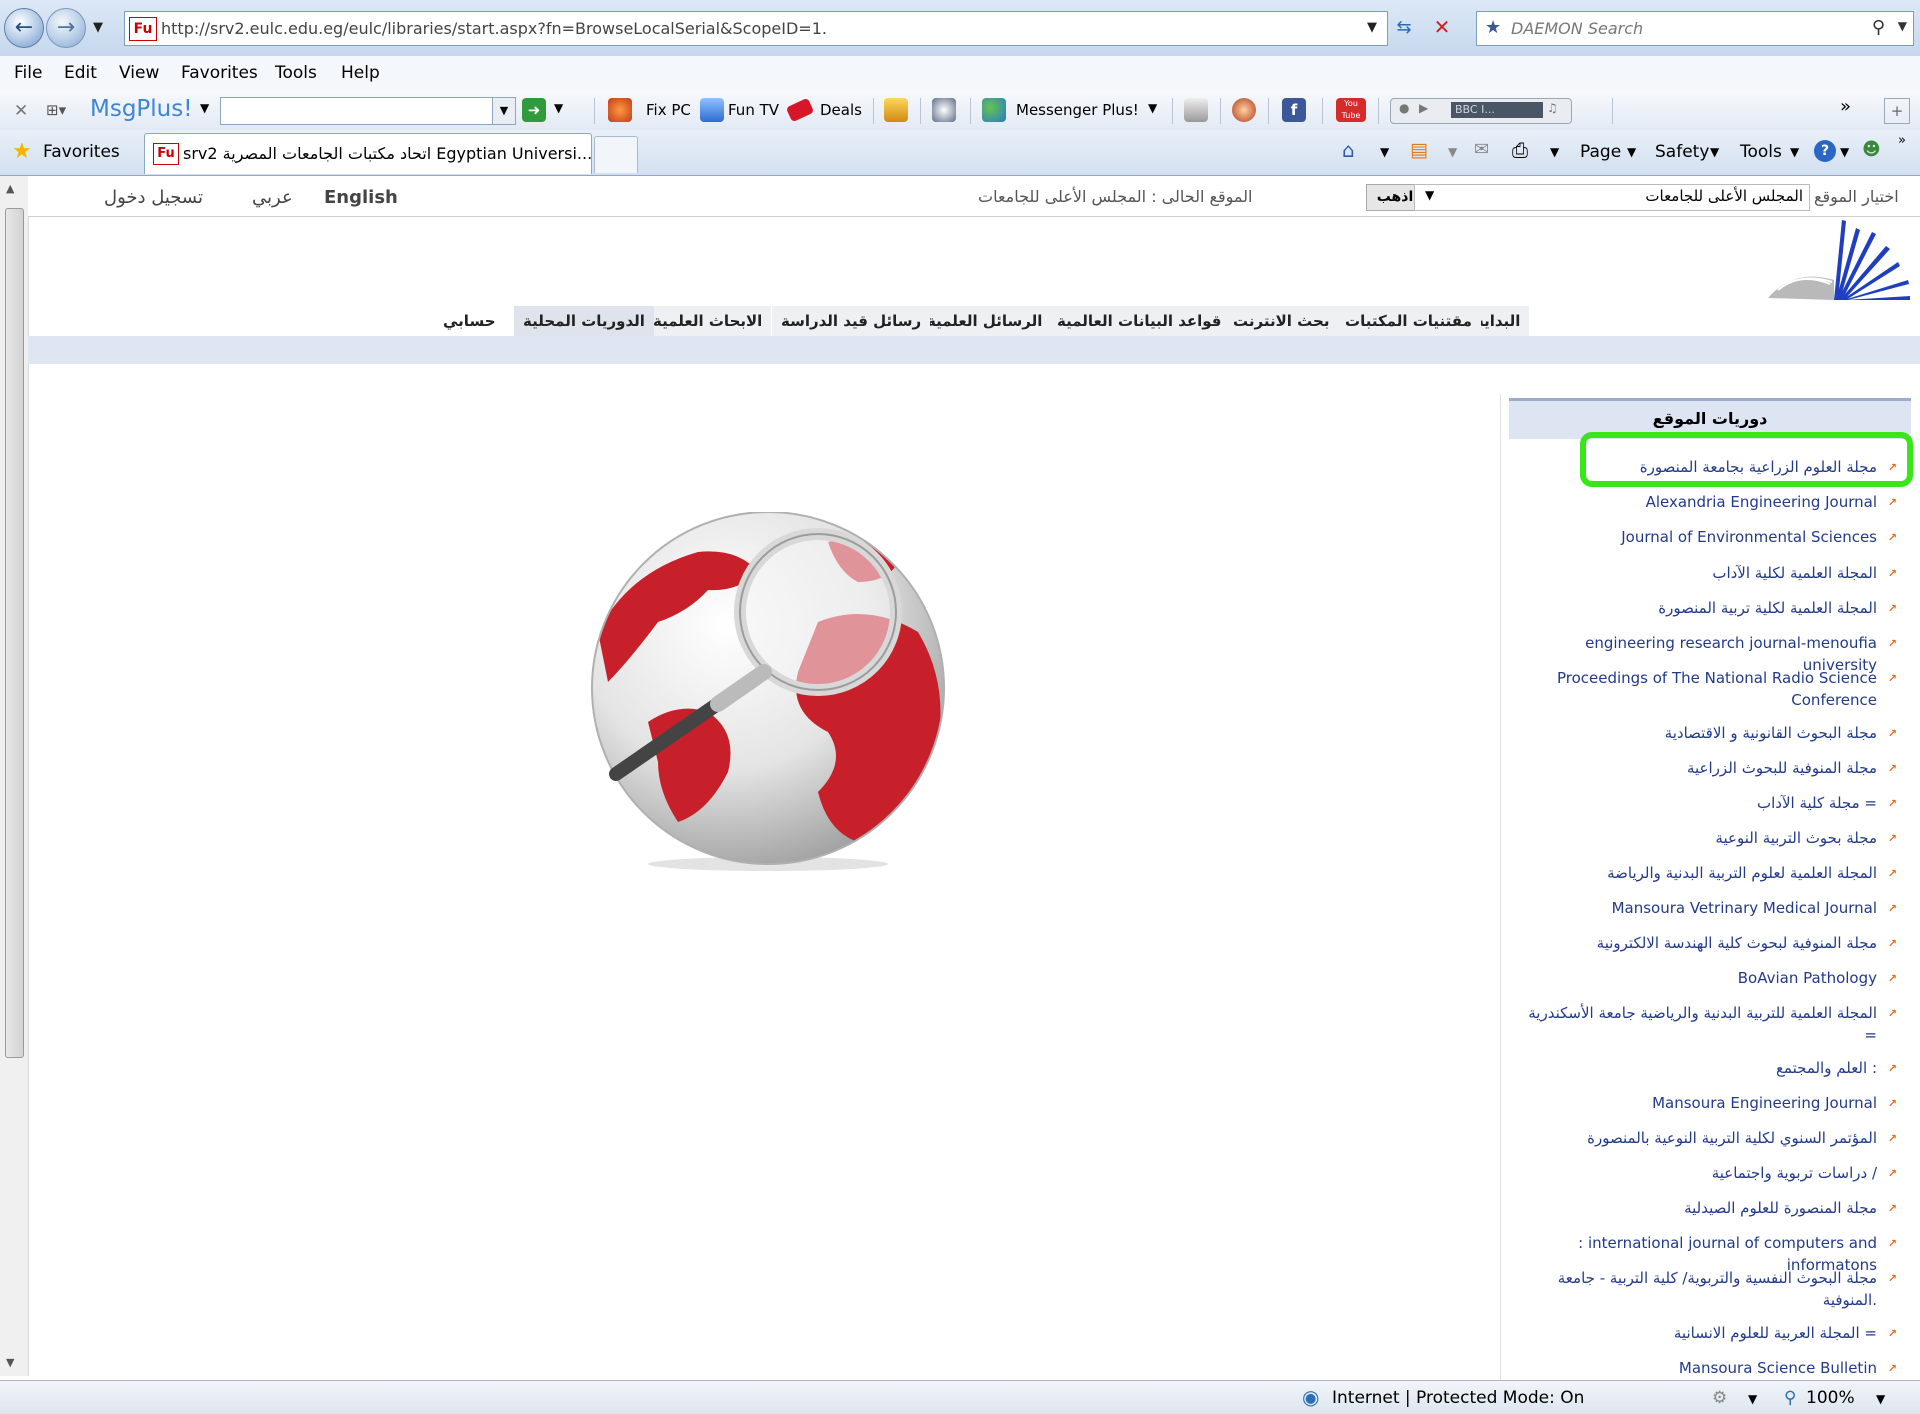 This screenshot has height=1414, width=1920. I want to click on nav-tab-local-periodicals: الدوريات المحلية, so click(584, 321).